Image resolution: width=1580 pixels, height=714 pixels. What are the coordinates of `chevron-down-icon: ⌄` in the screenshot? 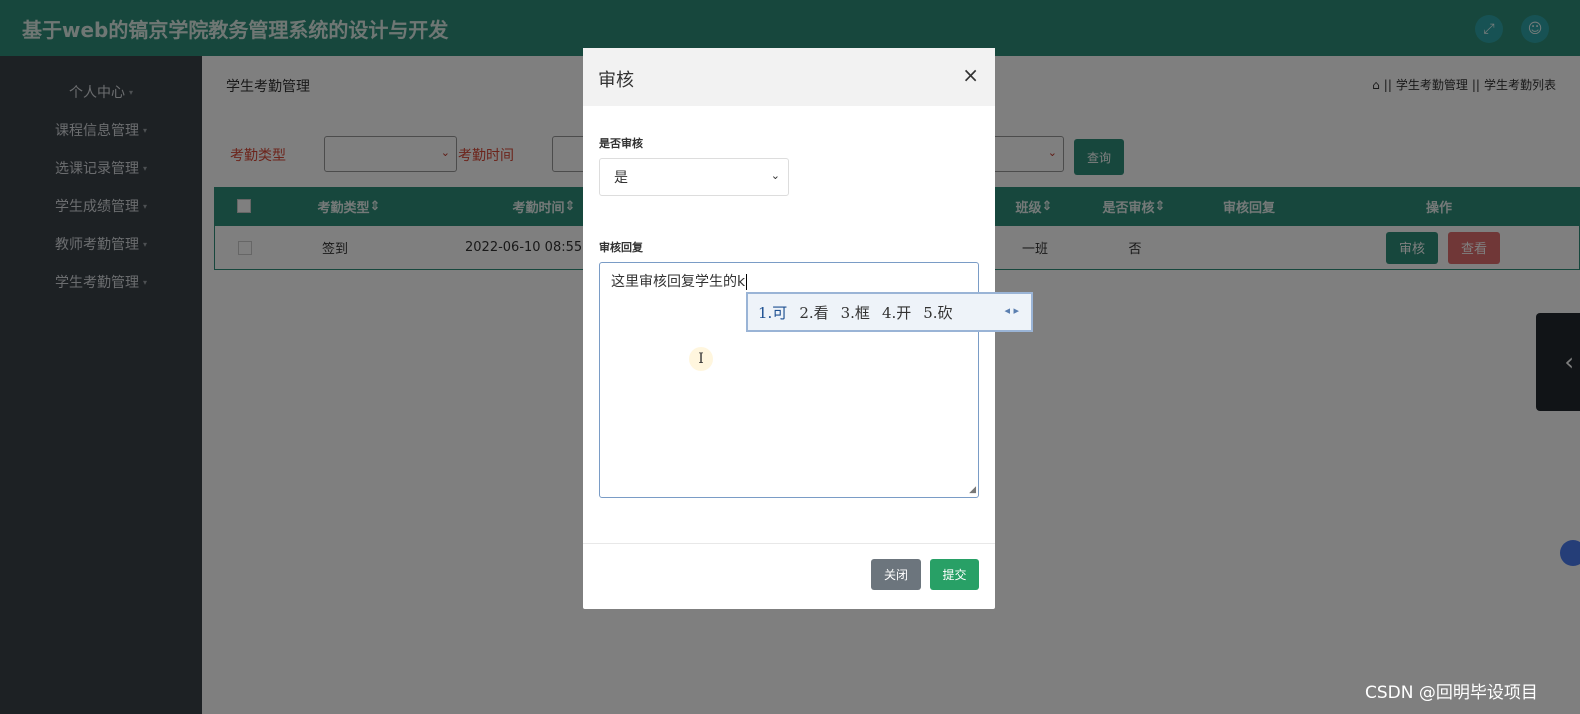 It's located at (775, 175).